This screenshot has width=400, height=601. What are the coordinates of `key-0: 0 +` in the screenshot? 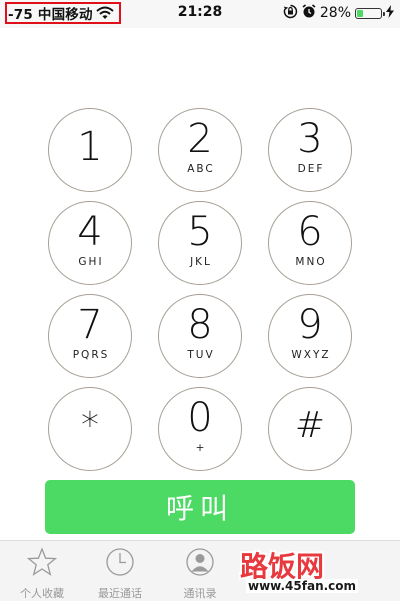 It's located at (200, 429).